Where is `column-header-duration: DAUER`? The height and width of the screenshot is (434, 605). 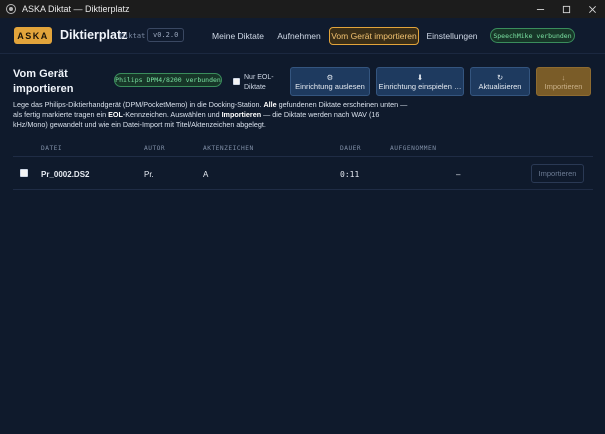 column-header-duration: DAUER is located at coordinates (351, 148).